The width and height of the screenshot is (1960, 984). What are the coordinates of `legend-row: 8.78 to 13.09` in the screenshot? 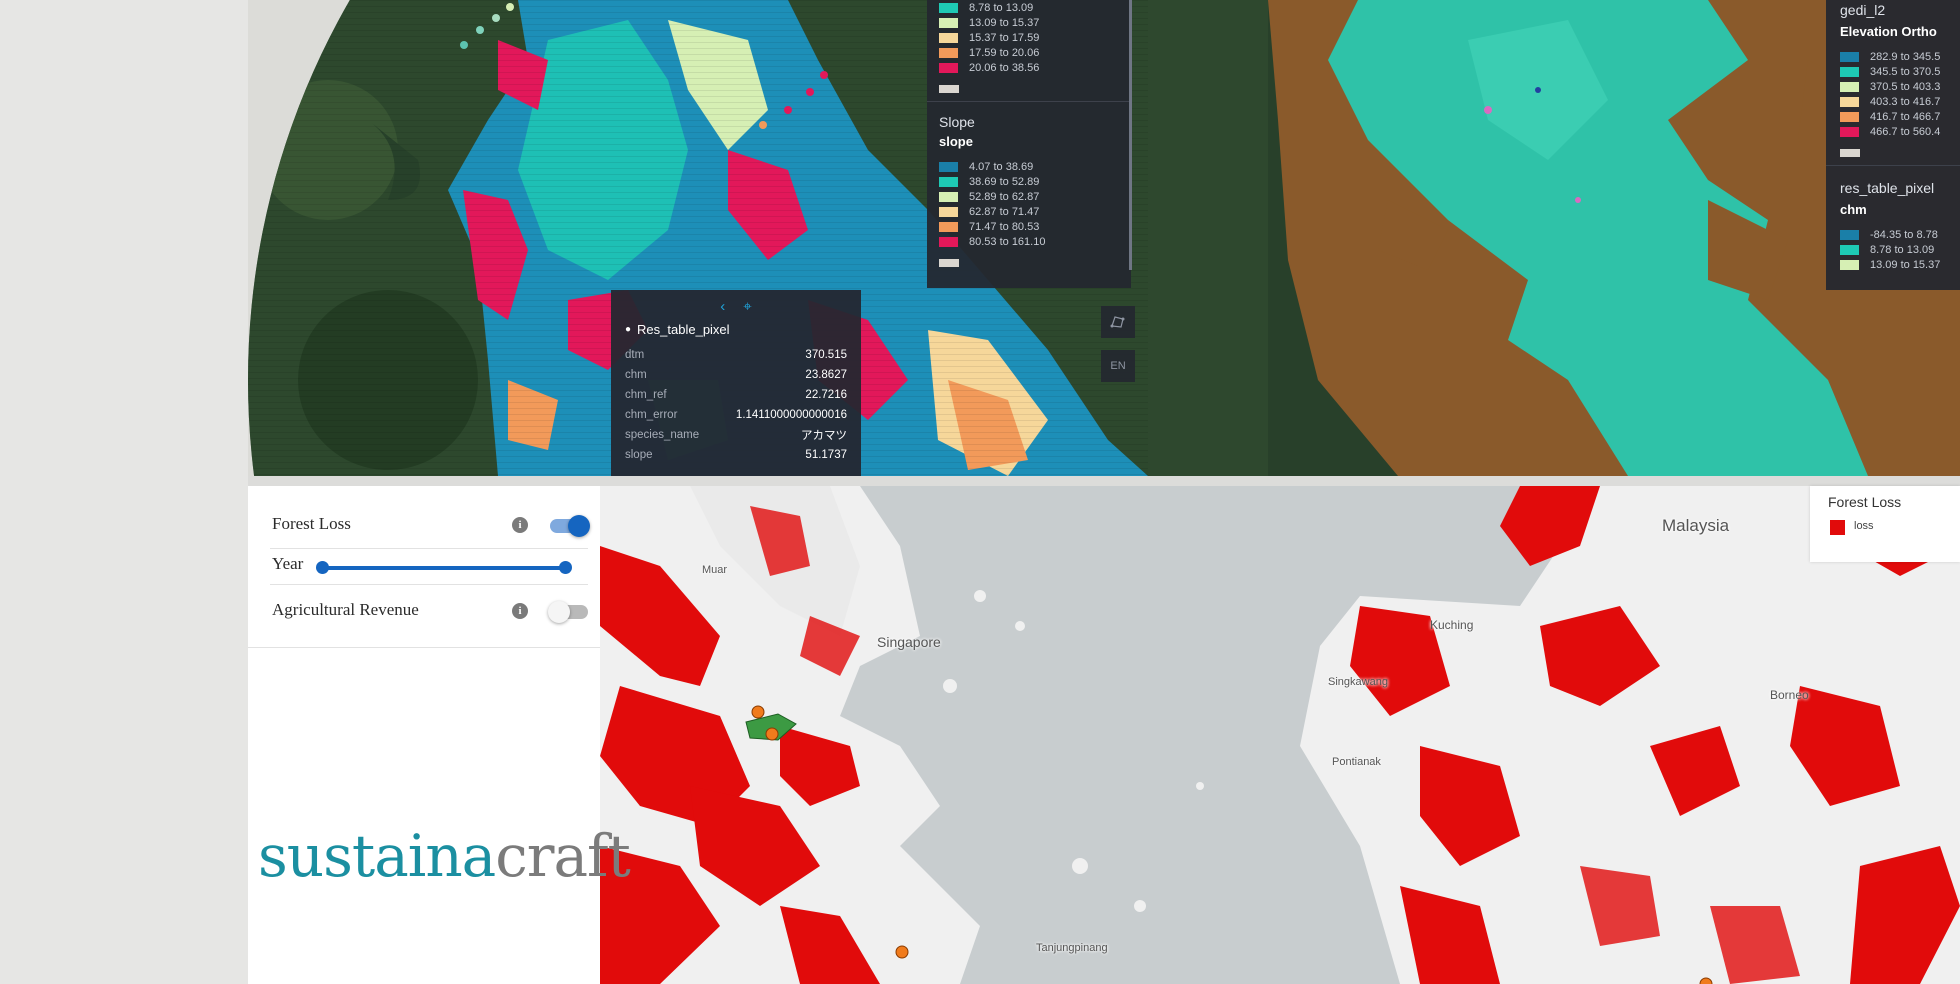 It's located at (1029, 7).